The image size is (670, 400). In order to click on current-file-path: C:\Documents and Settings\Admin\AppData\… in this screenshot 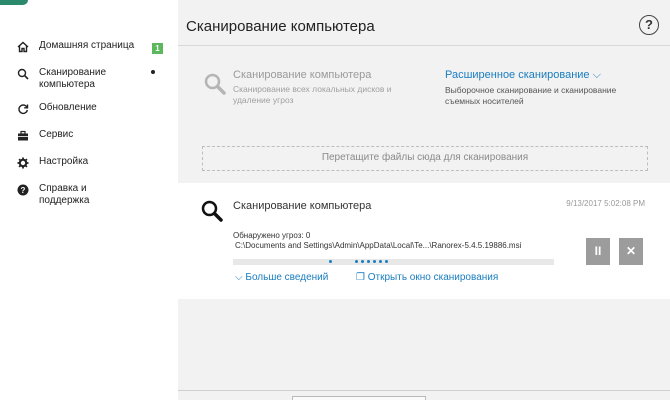, I will do `click(378, 245)`.